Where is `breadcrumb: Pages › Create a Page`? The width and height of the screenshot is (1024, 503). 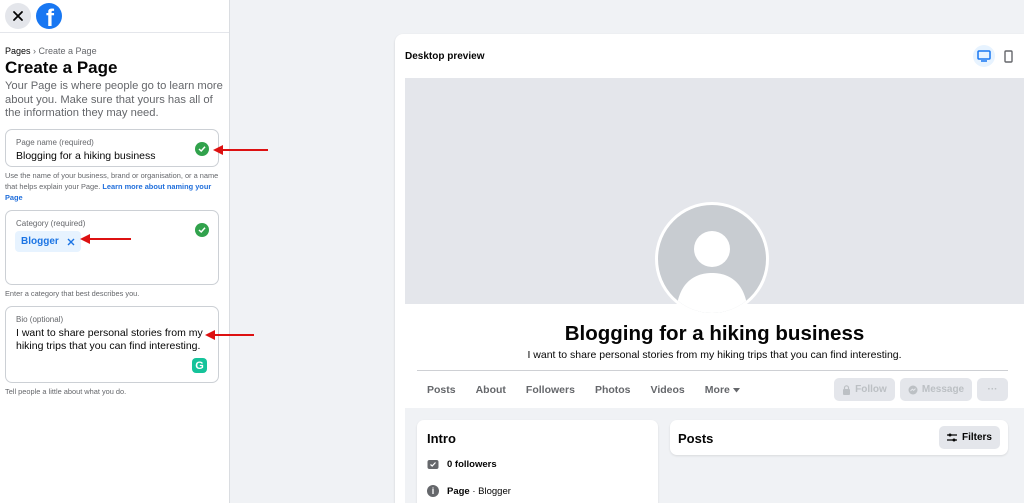
breadcrumb: Pages › Create a Page is located at coordinates (51, 51).